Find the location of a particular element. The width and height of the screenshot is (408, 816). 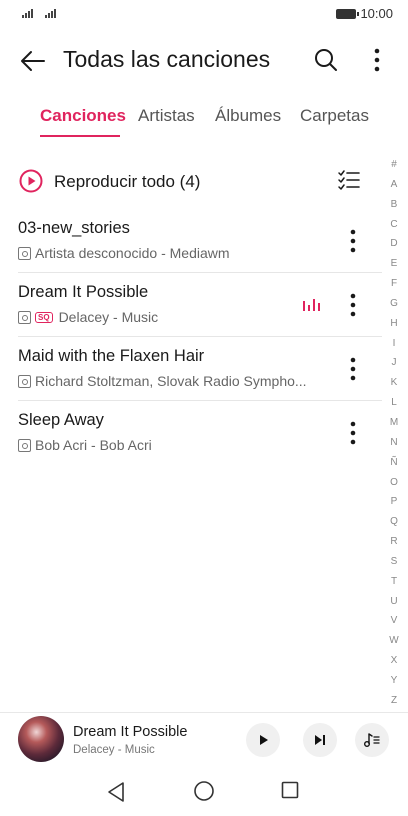

index-letter: Q is located at coordinates (394, 522).